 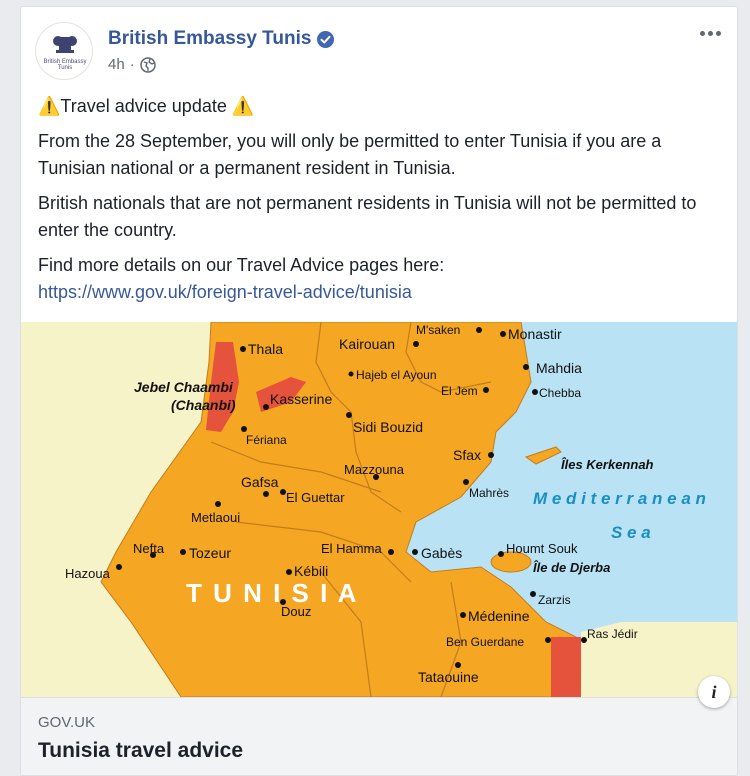 What do you see at coordinates (396, 375) in the screenshot?
I see `label-hajeb: Hajeb el Ayoun` at bounding box center [396, 375].